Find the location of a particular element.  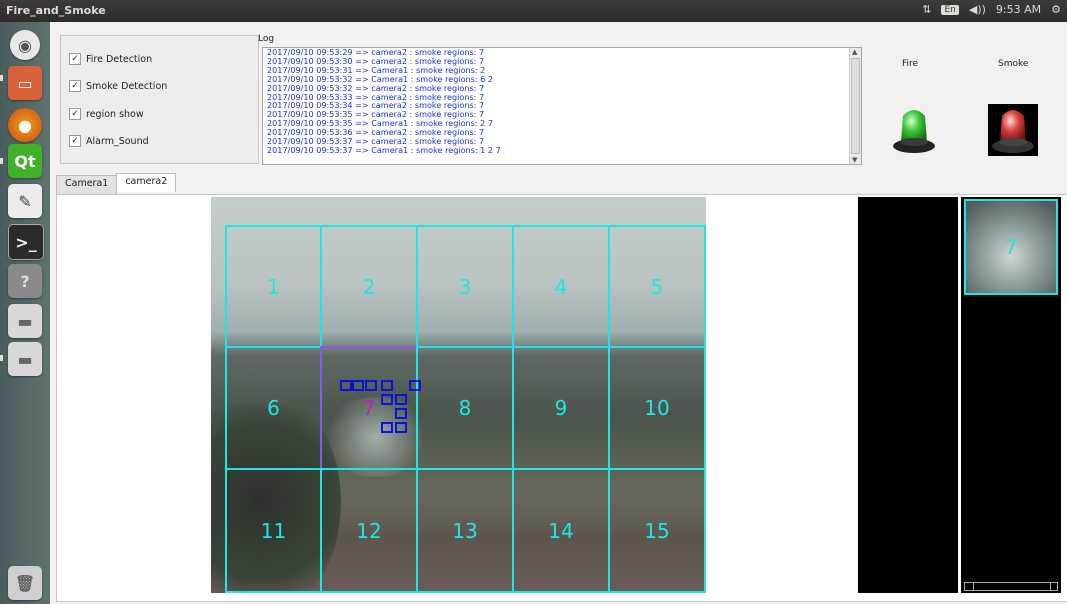

fire-thumbnail-panel is located at coordinates (908, 395).